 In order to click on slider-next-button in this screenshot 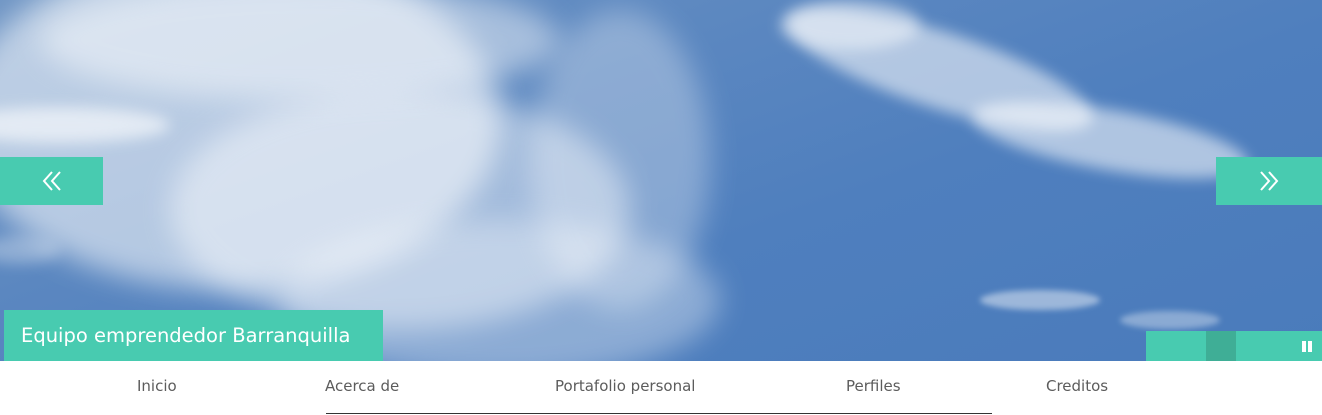, I will do `click(1269, 181)`.